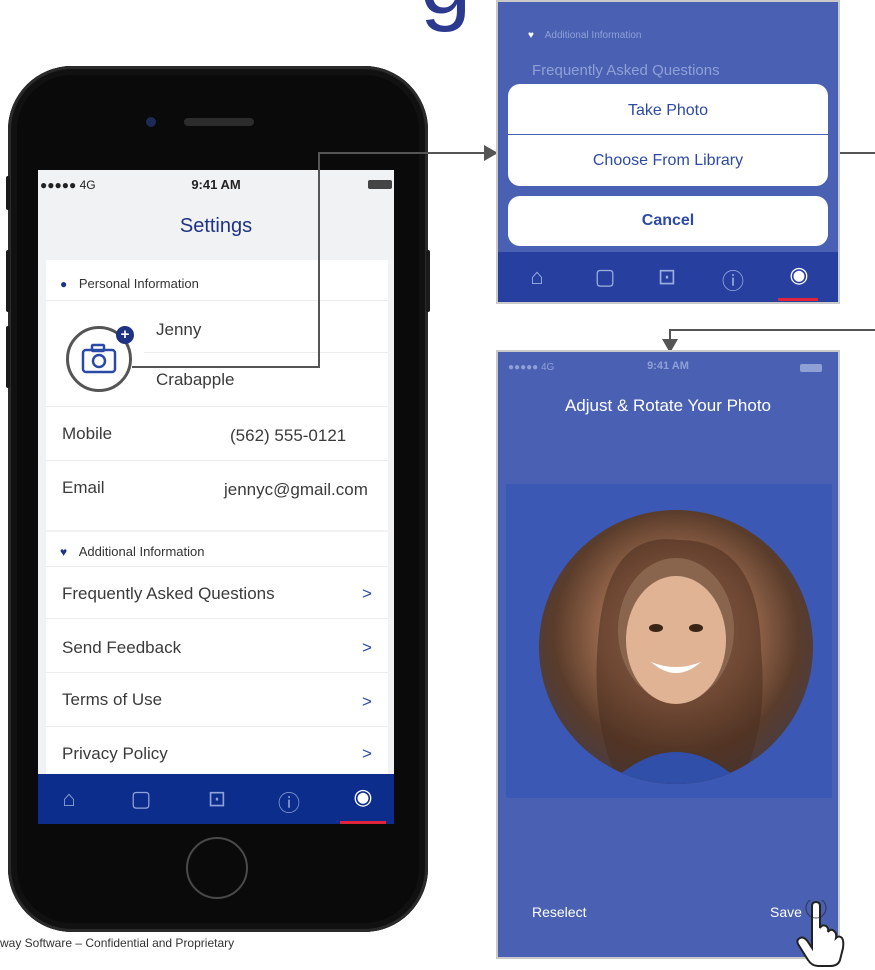  What do you see at coordinates (151, 122) in the screenshot?
I see `front-camera` at bounding box center [151, 122].